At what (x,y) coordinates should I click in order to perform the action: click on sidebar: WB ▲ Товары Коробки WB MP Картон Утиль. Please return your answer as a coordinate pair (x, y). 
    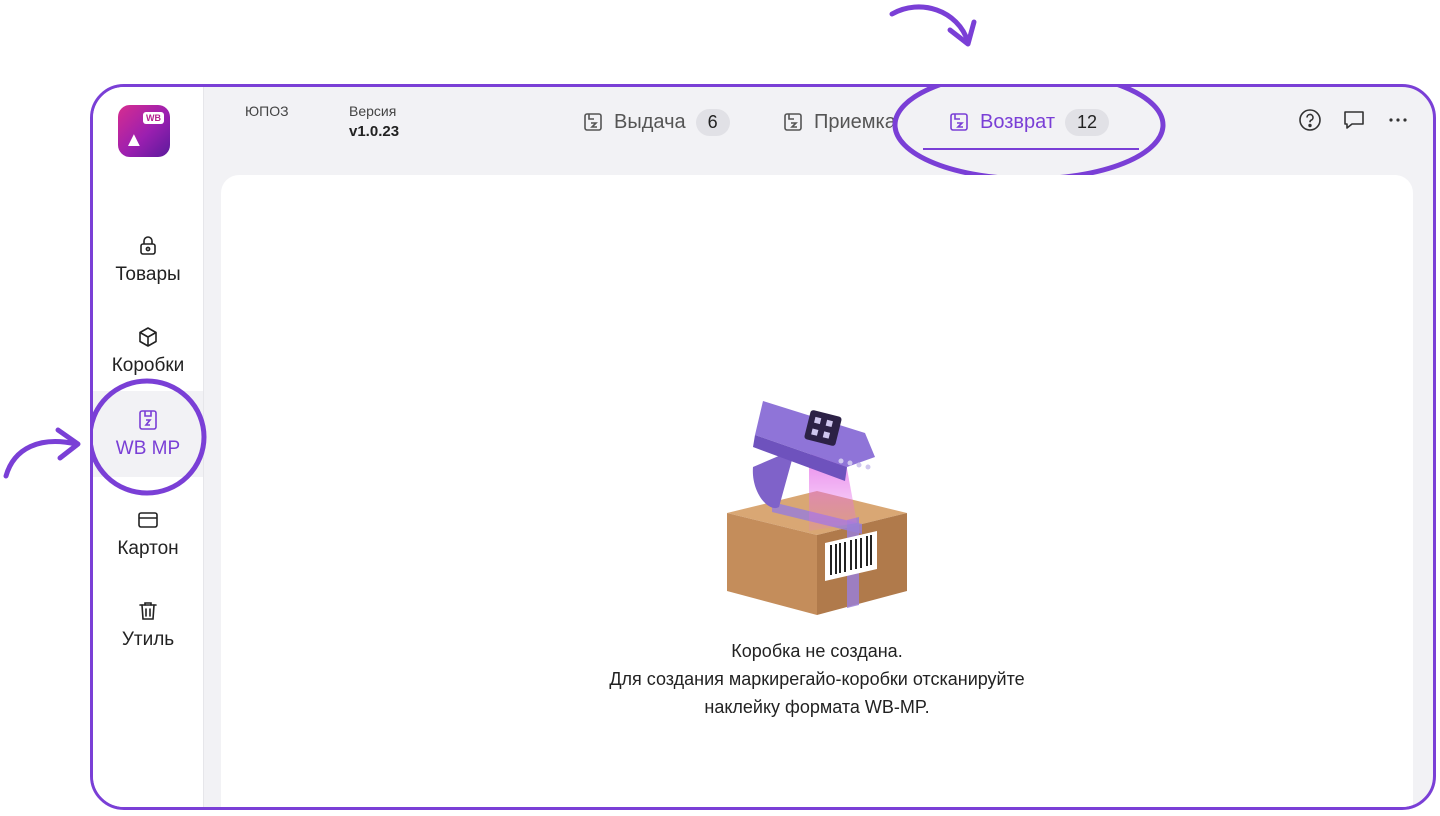
    Looking at the image, I should click on (150, 447).